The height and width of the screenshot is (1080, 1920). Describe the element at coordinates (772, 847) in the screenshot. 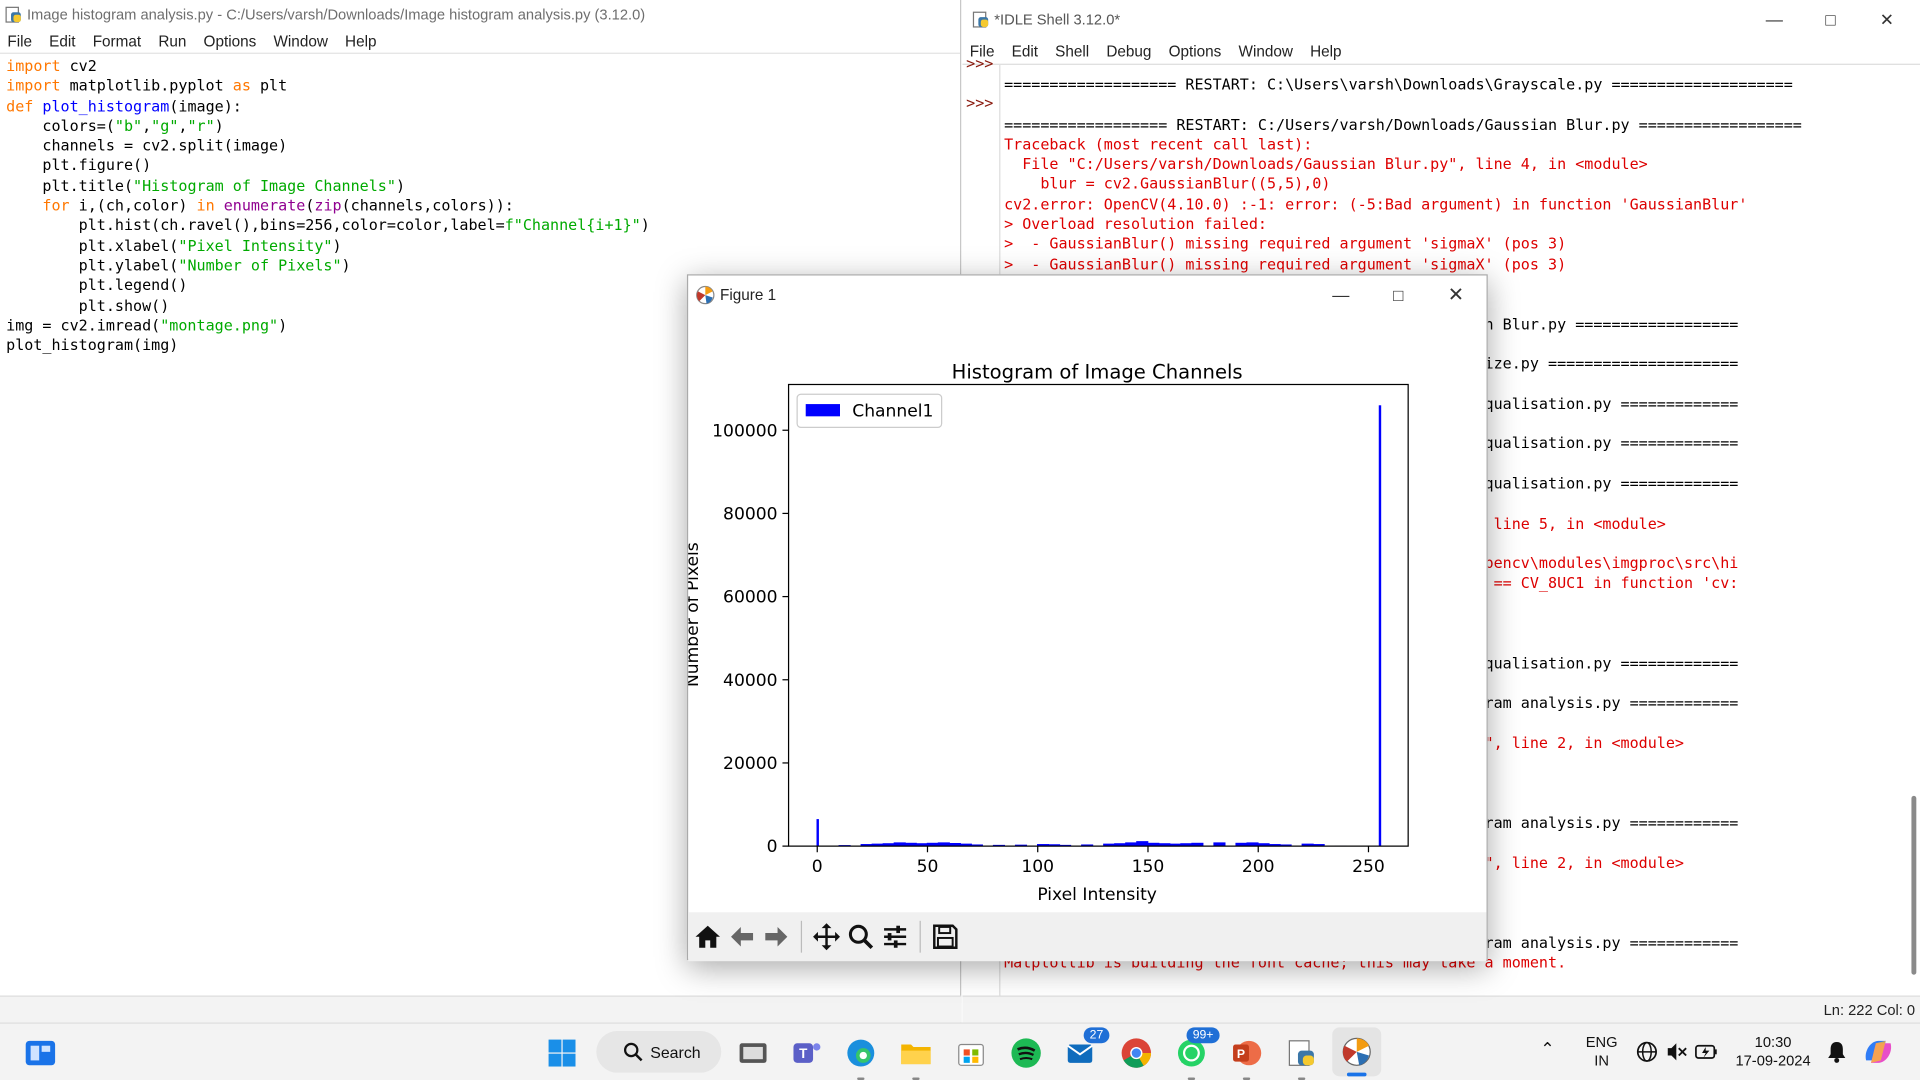

I see `y-tick-label: 0` at that location.